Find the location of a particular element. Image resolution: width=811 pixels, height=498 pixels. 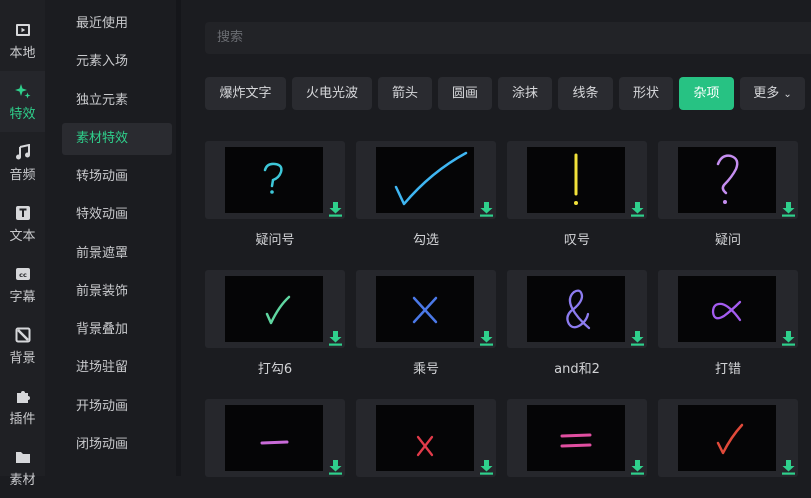

film-icon is located at coordinates (23, 30).